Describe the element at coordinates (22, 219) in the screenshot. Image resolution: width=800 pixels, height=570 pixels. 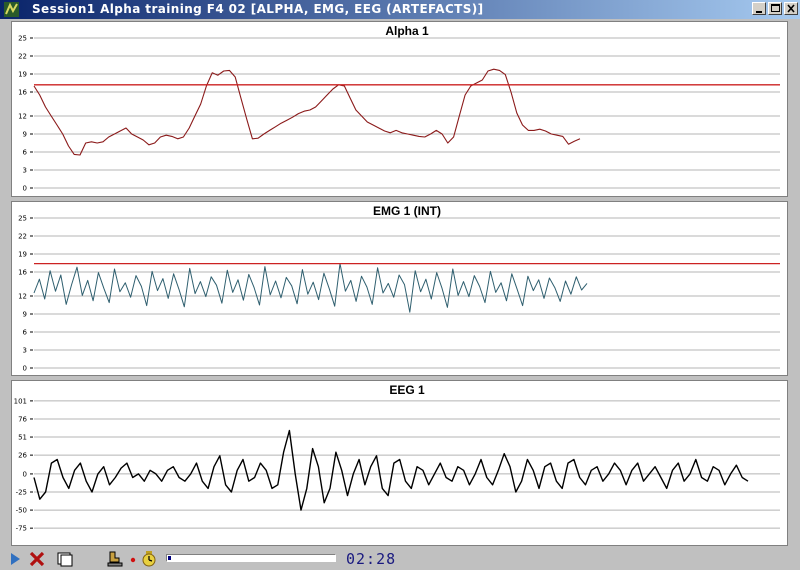
I see `emg-tick-label: 25` at that location.